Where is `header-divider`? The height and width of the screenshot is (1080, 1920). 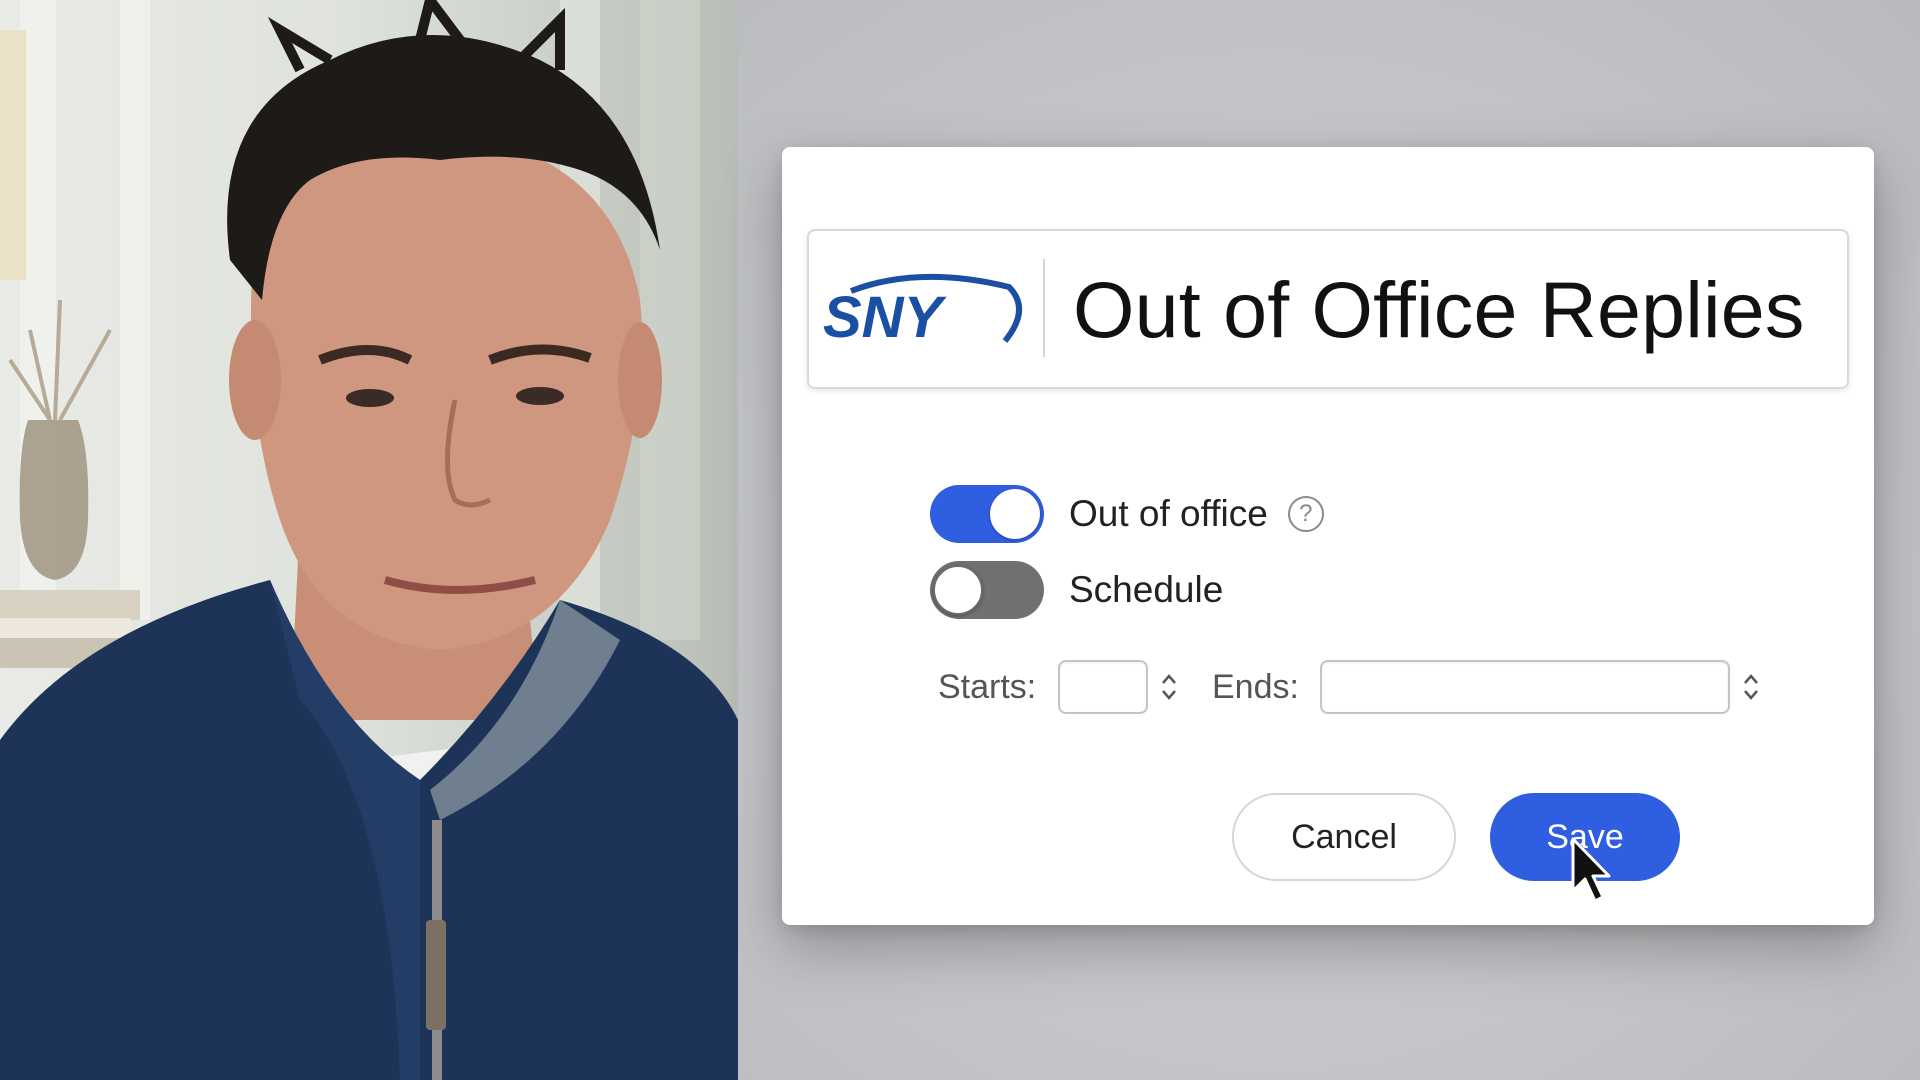 header-divider is located at coordinates (1044, 308).